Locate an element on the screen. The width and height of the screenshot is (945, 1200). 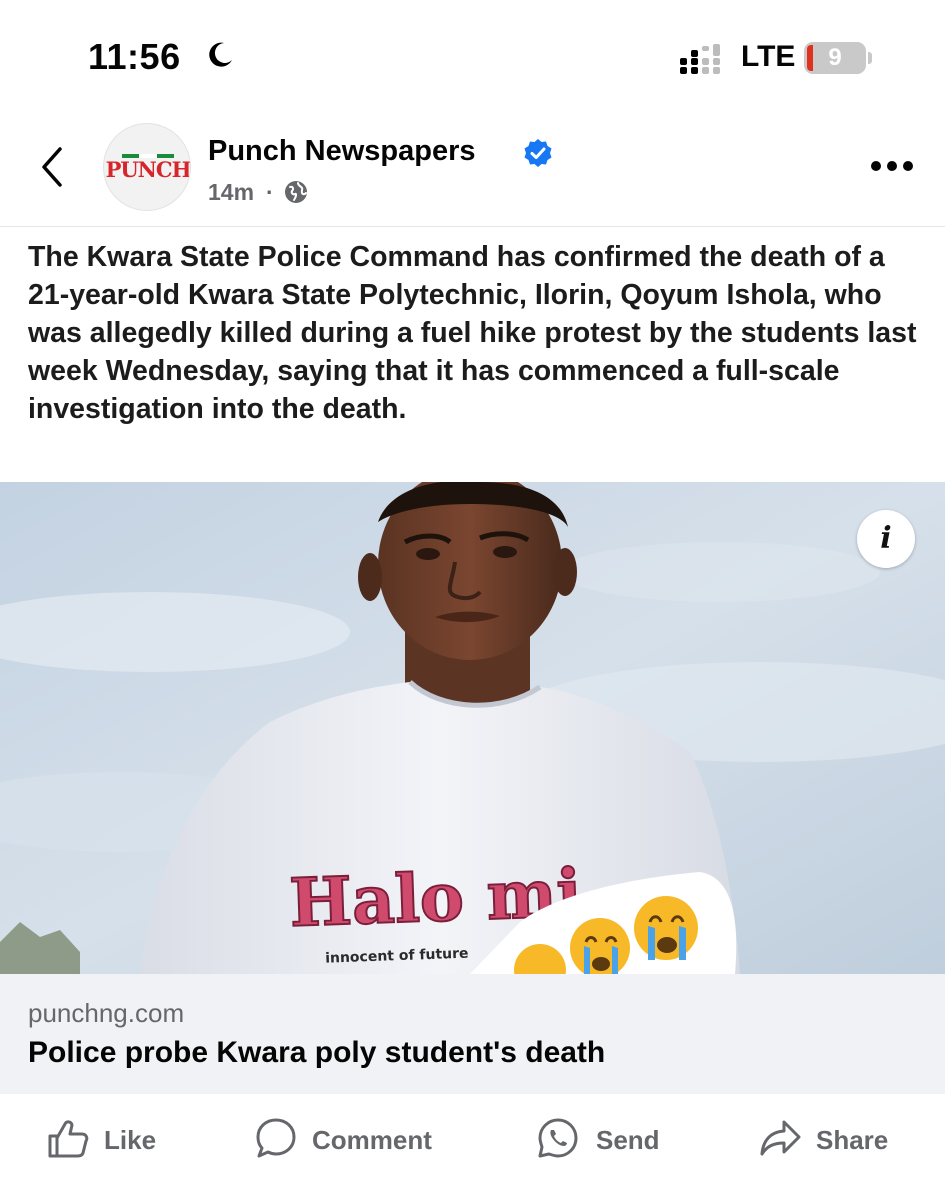
comment-button: Comment is located at coordinates (354, 1140).